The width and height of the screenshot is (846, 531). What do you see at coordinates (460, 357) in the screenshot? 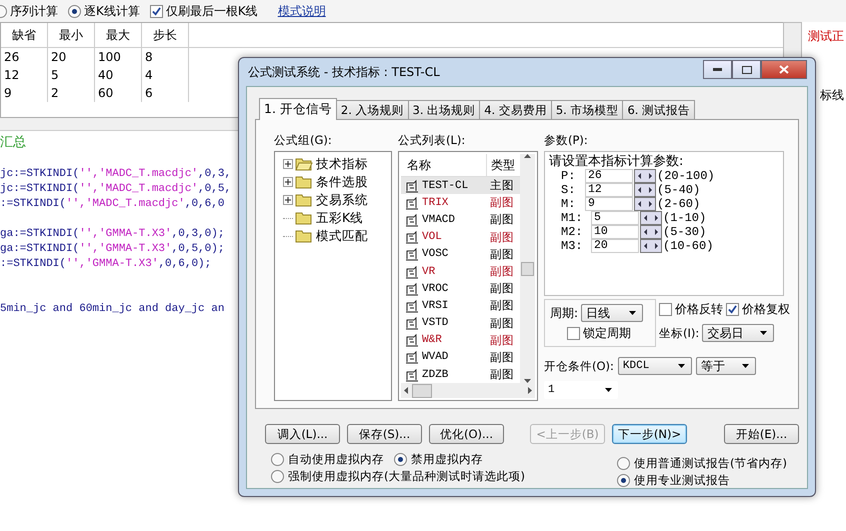
I see `list-row: WVAD 副图` at bounding box center [460, 357].